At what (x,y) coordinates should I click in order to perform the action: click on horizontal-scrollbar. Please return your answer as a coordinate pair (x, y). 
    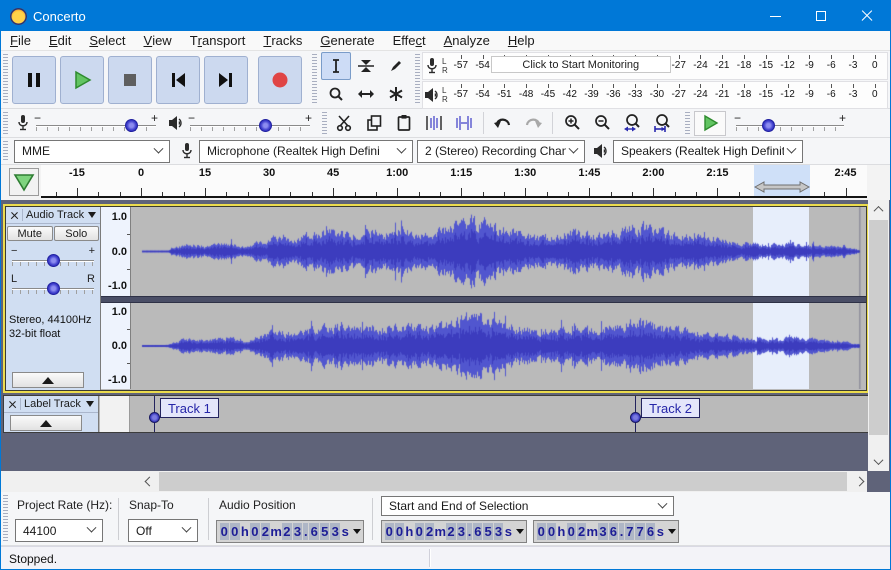
    Looking at the image, I should click on (504, 481).